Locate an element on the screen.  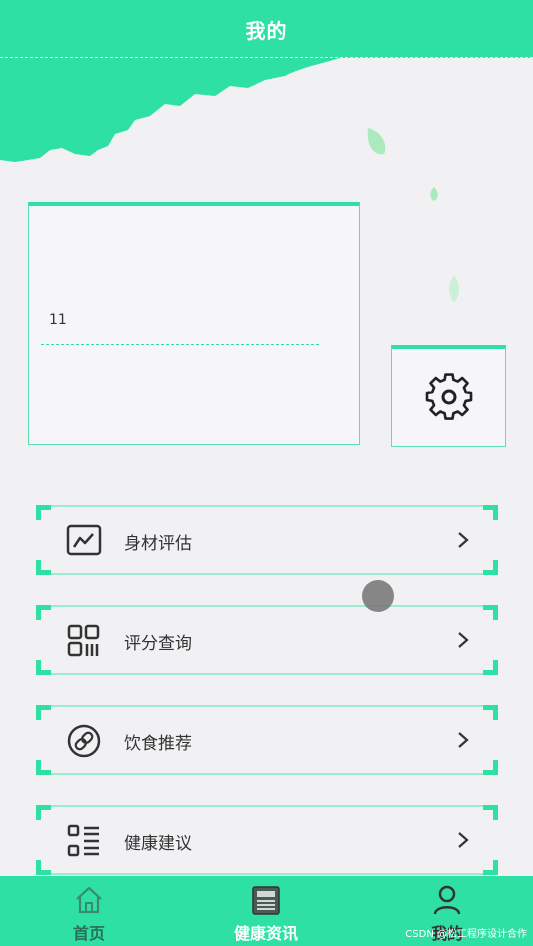
profile-divider is located at coordinates (180, 344).